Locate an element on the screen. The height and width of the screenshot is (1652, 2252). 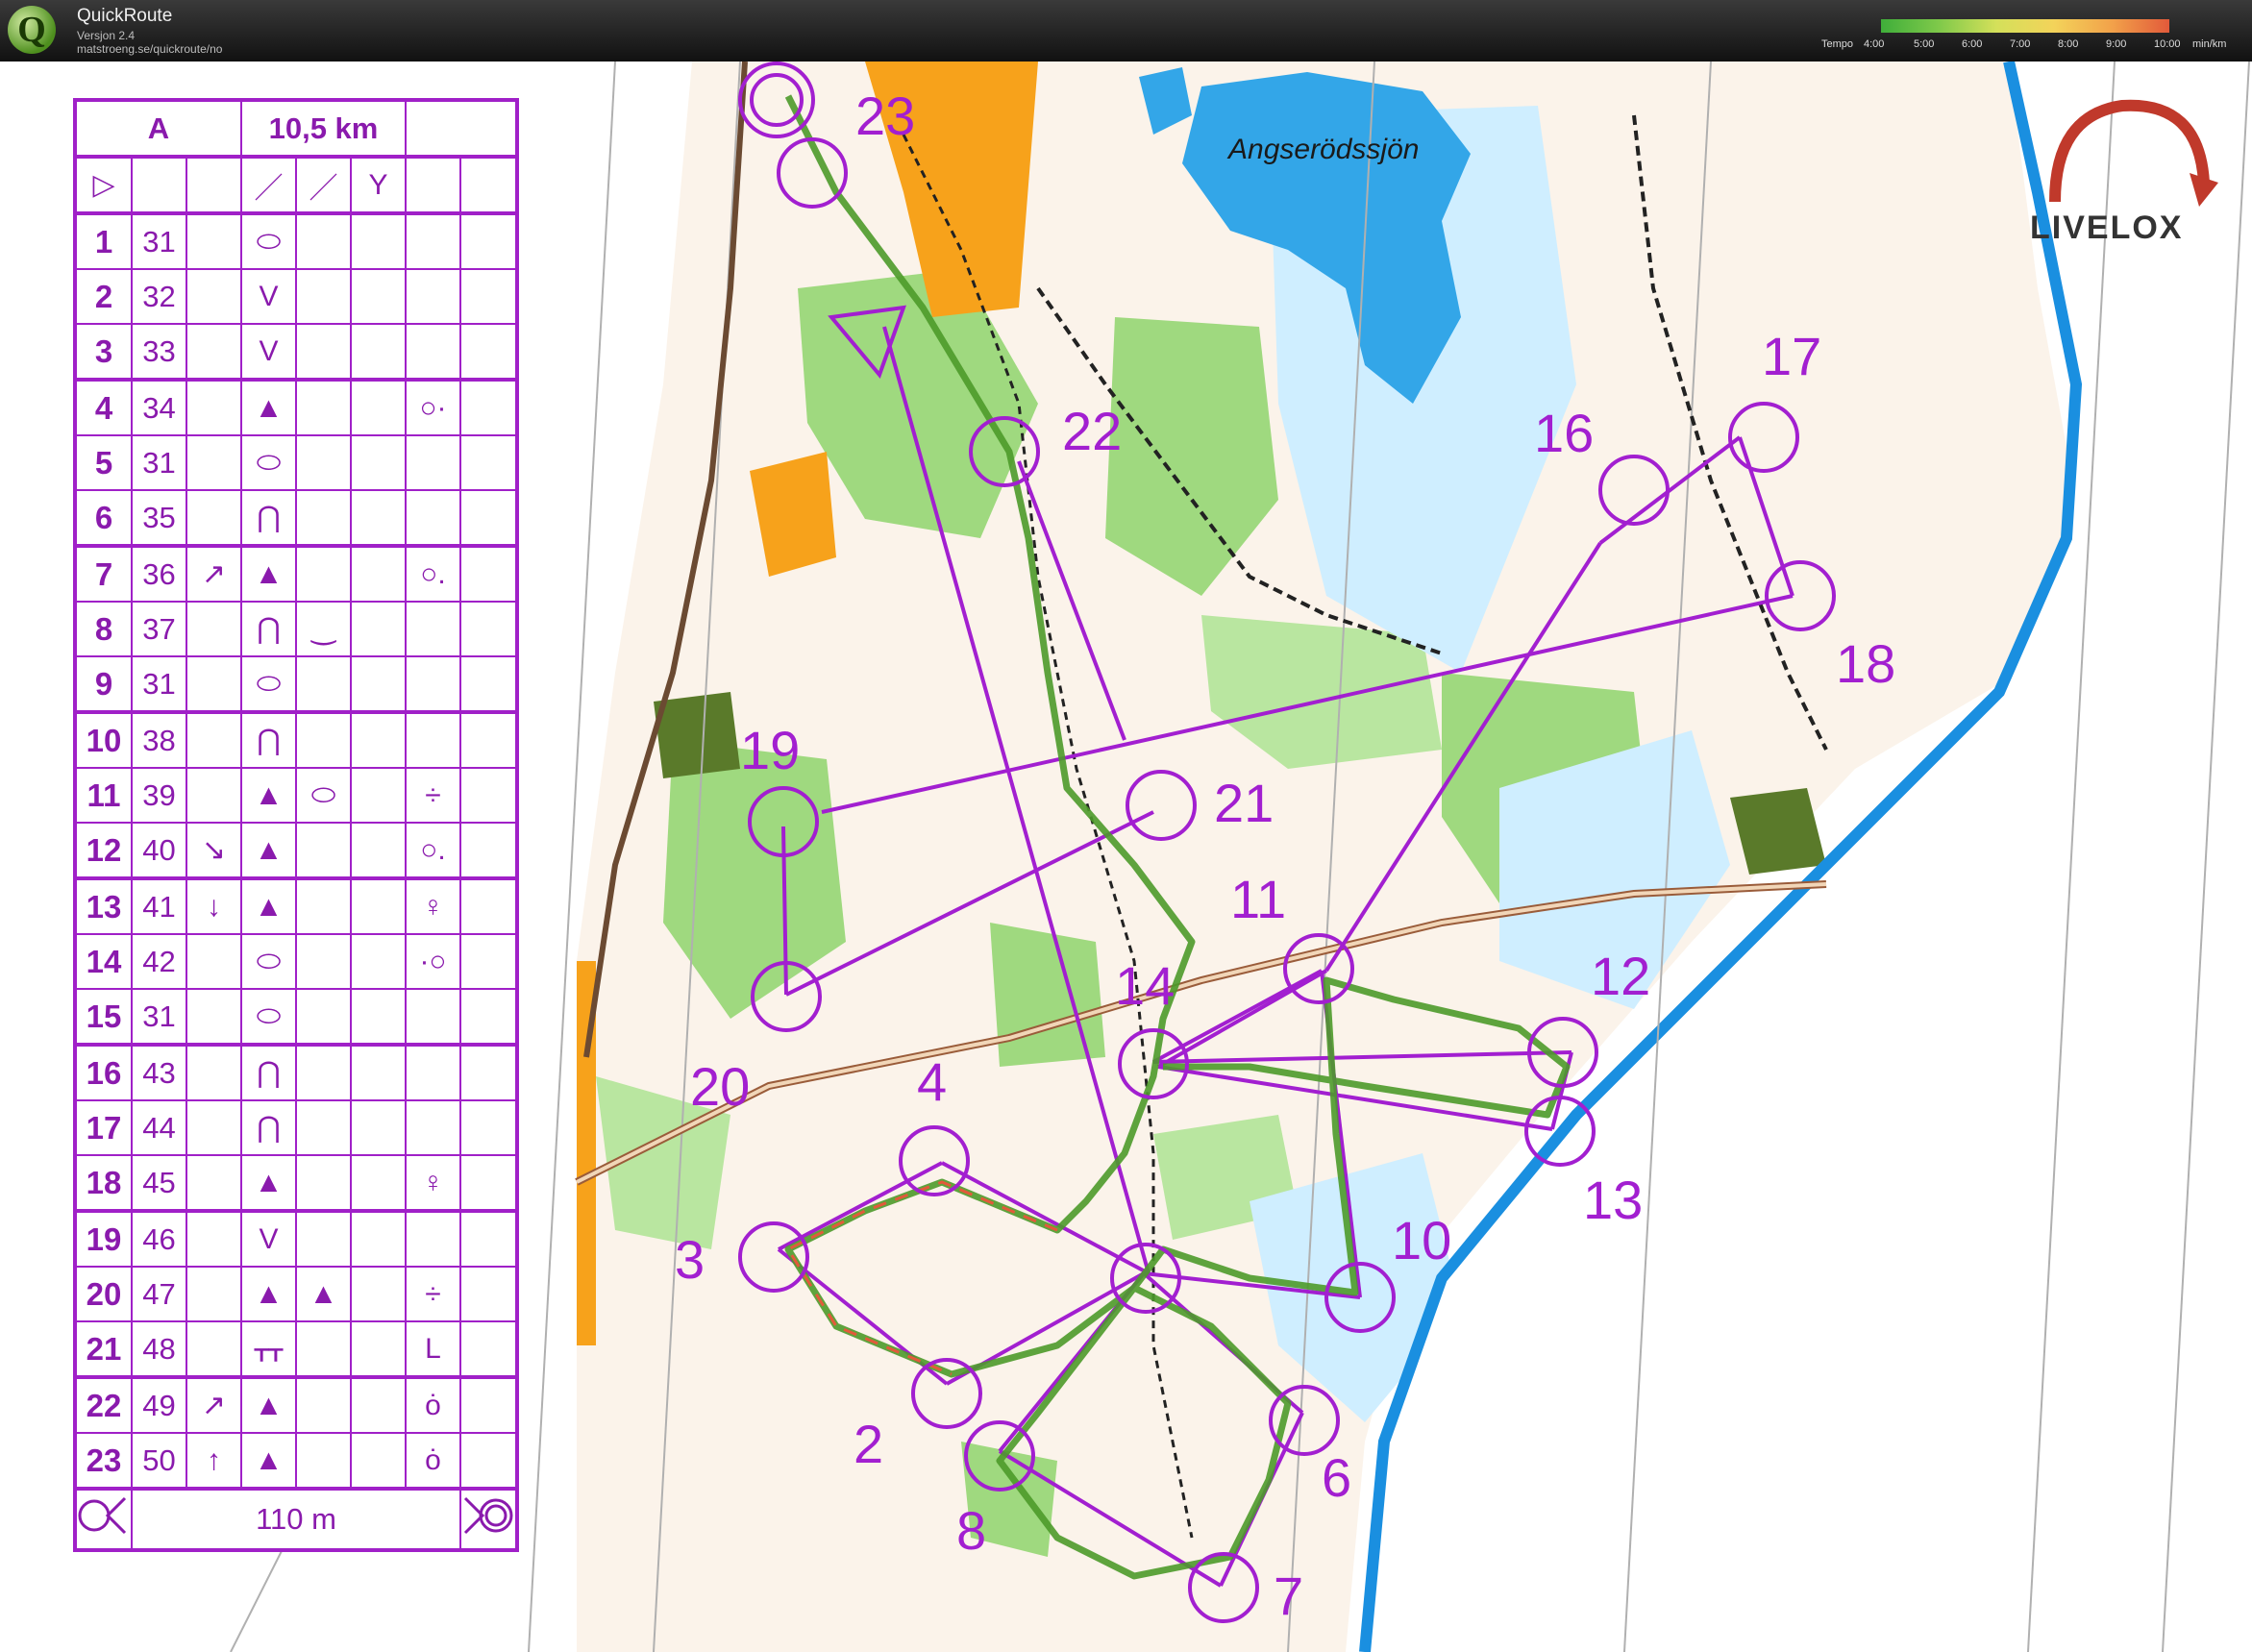
tempo-tick: 10:00 is located at coordinates (2167, 44).